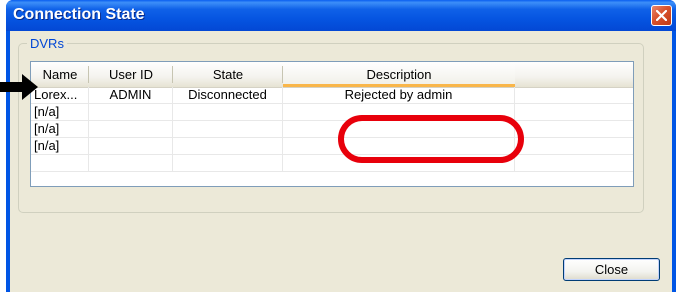 This screenshot has width=680, height=292. What do you see at coordinates (47, 43) in the screenshot?
I see `dvrs-group-label: DVRs` at bounding box center [47, 43].